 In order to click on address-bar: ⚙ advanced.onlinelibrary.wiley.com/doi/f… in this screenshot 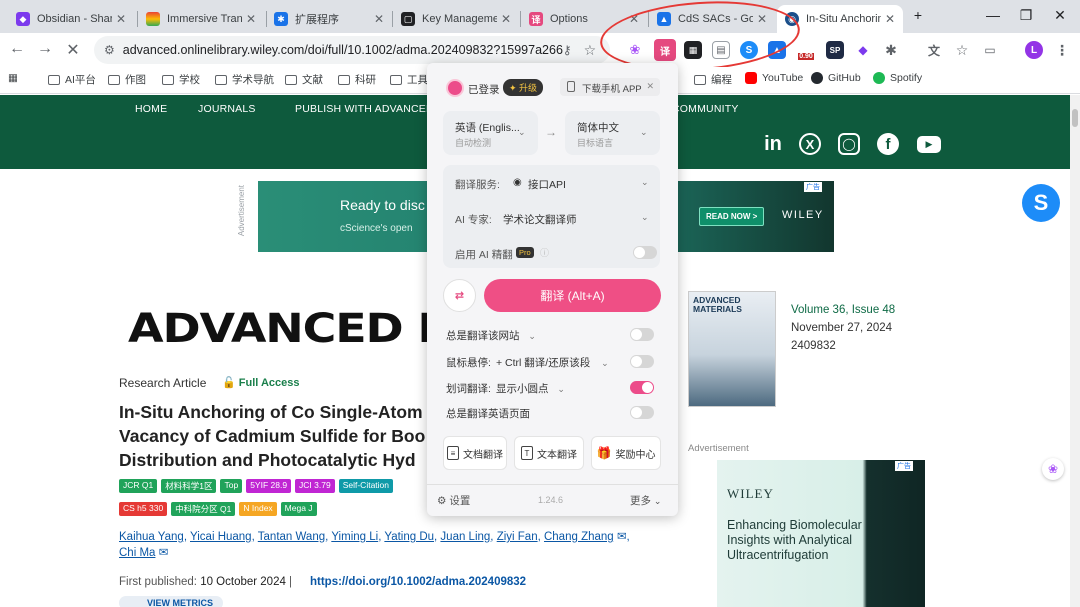, I will do `click(352, 50)`.